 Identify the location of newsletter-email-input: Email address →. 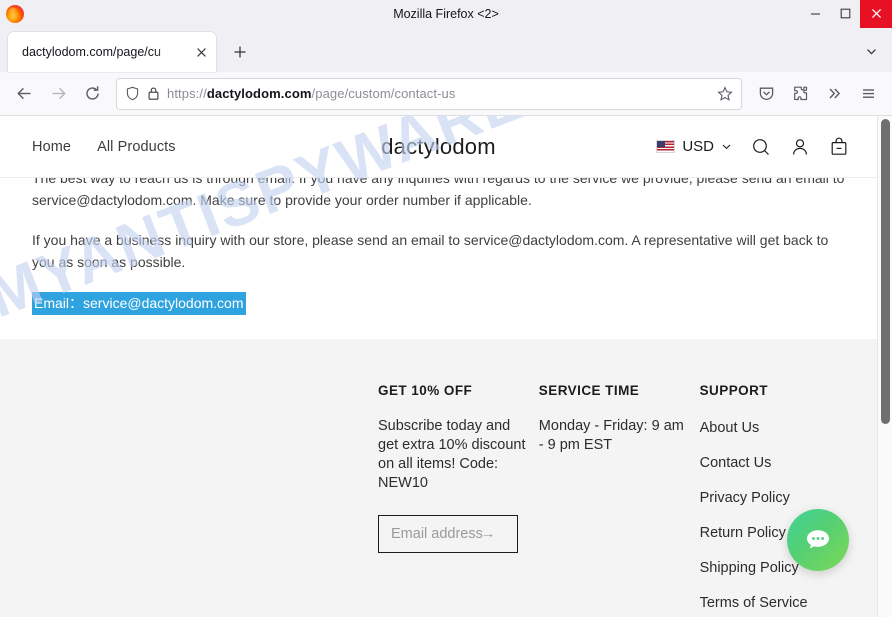
(448, 534).